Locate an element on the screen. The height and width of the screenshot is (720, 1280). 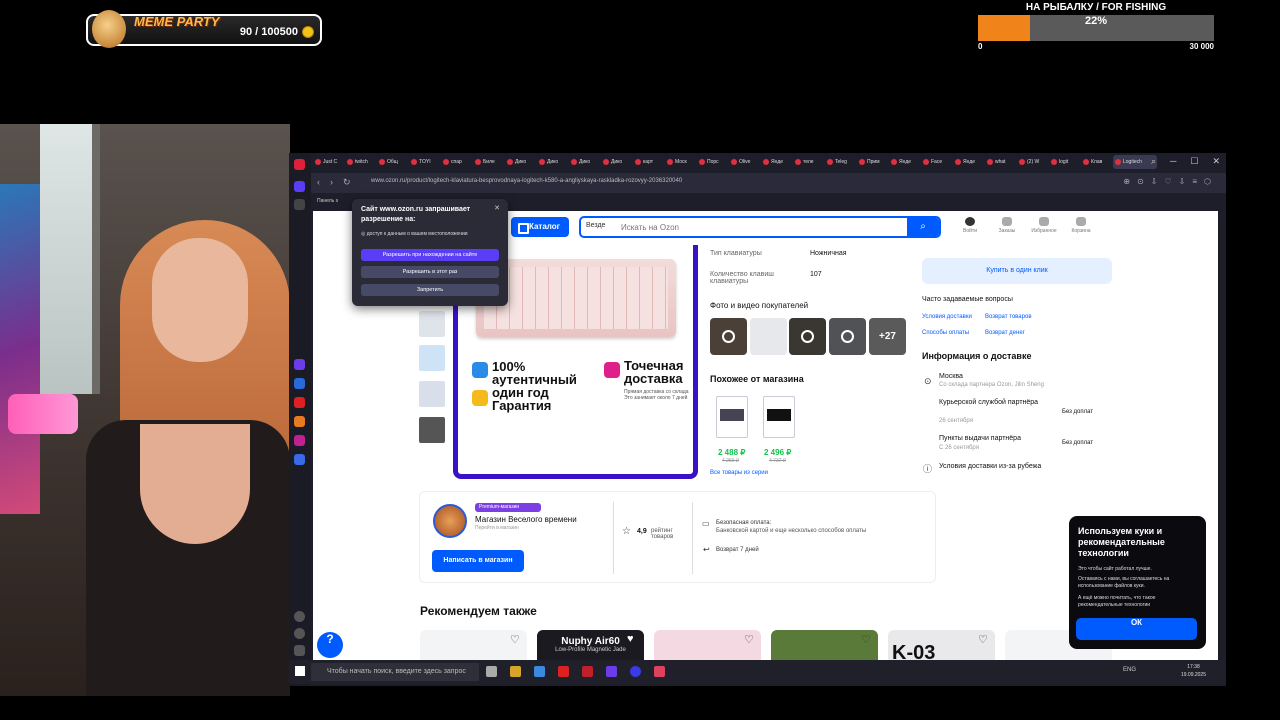
login-button: Войти is located at coordinates (970, 225).